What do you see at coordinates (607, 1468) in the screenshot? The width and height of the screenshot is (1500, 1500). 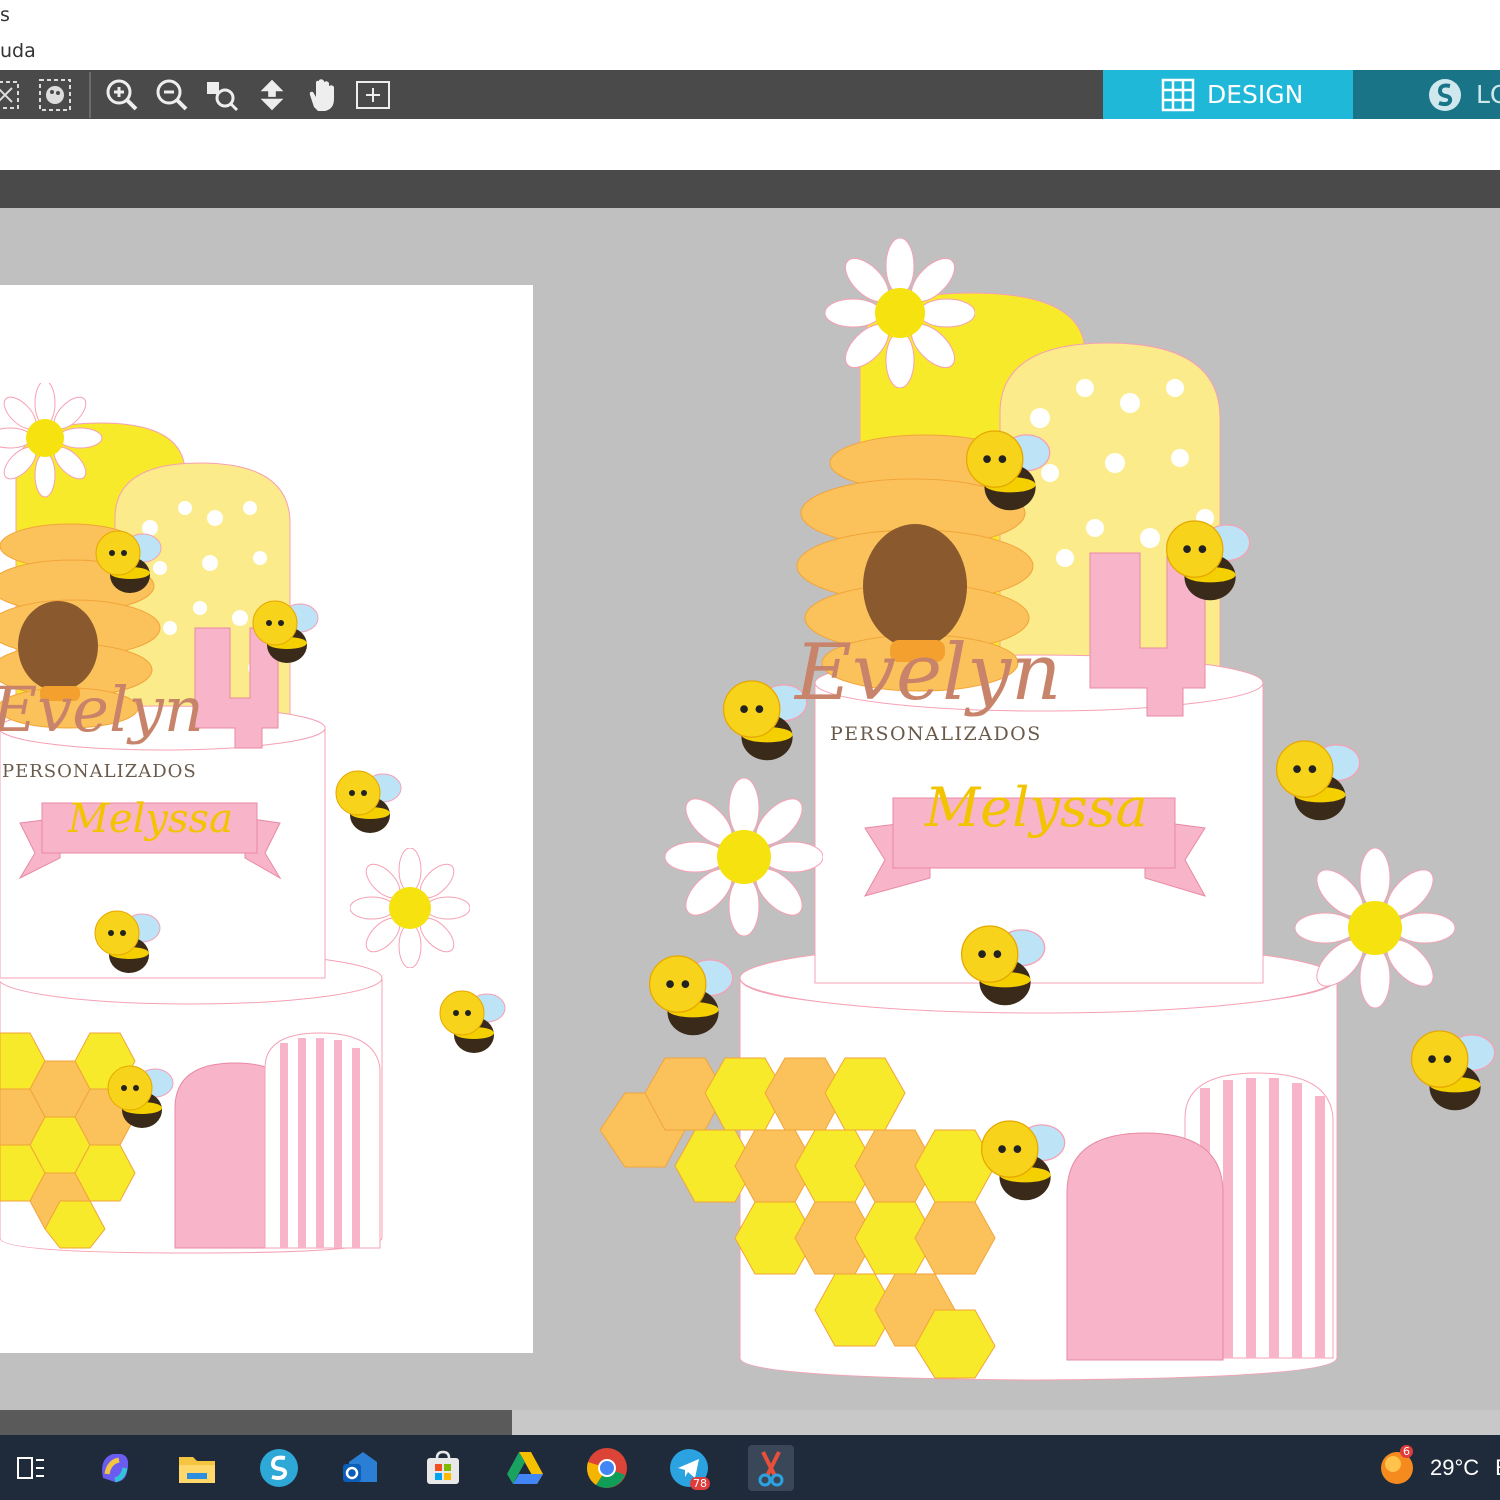 I see `chrome-icon` at bounding box center [607, 1468].